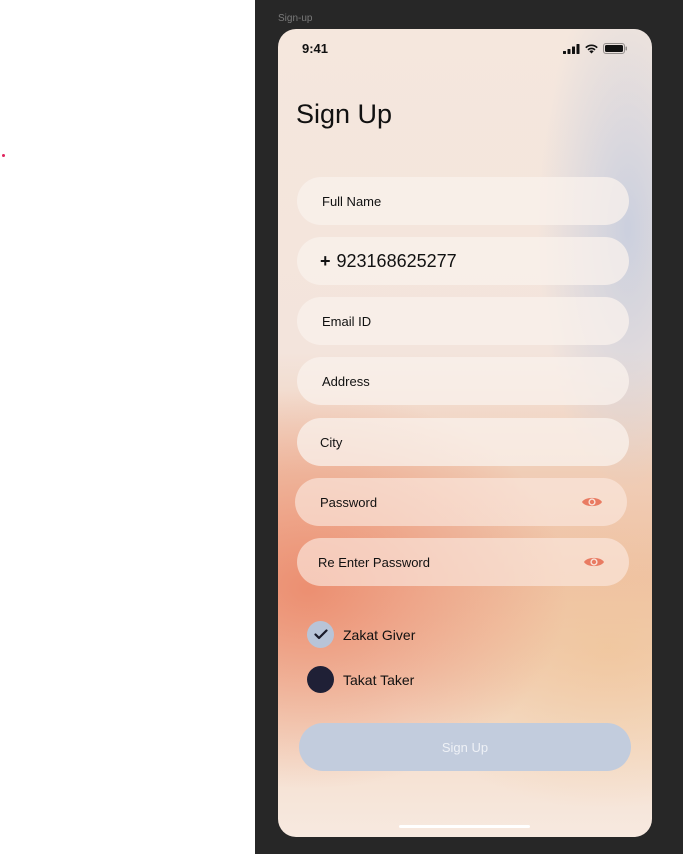  I want to click on full-name-placeholder: Full Name, so click(352, 201).